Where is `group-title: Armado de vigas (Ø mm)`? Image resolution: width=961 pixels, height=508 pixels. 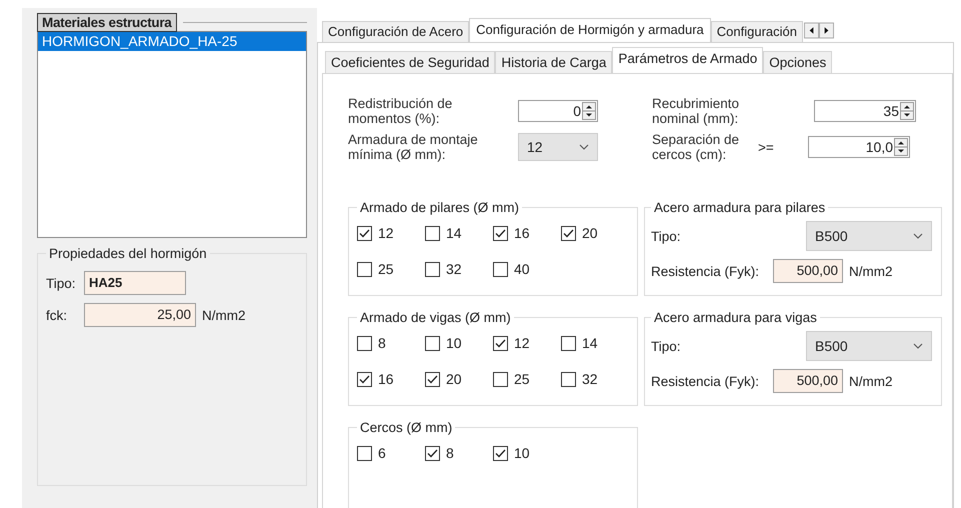 group-title: Armado de vigas (Ø mm) is located at coordinates (435, 317).